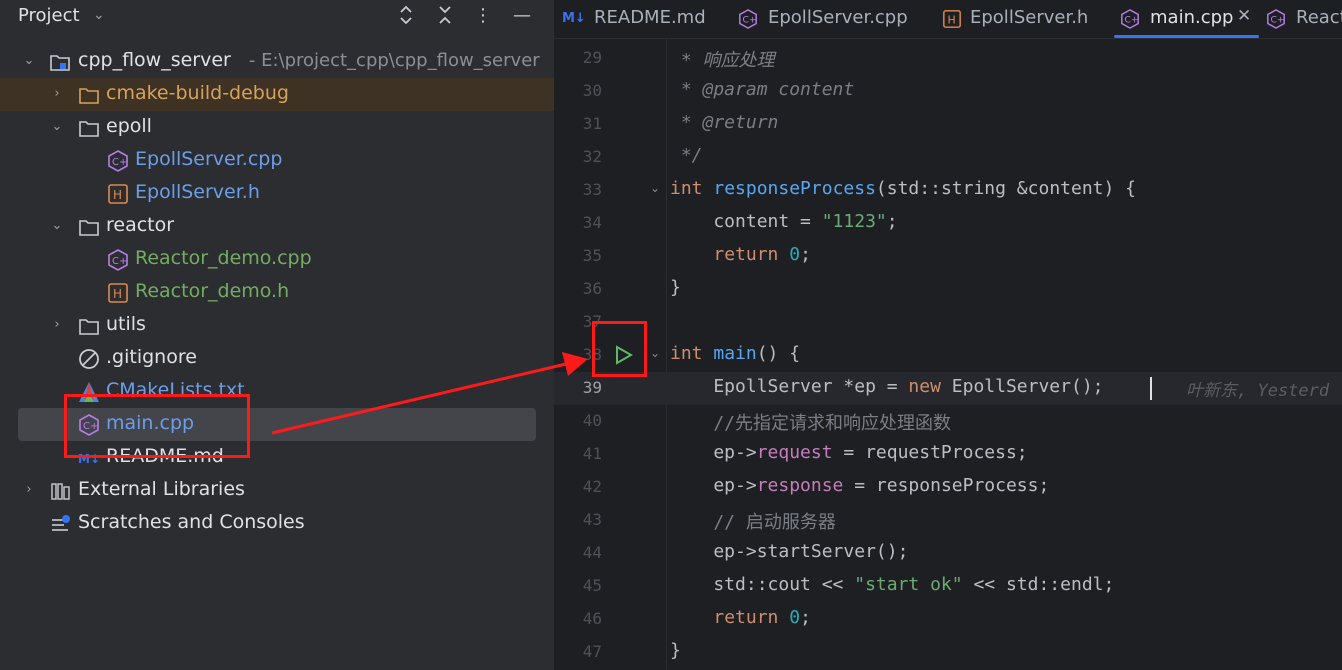 The width and height of the screenshot is (1342, 670). What do you see at coordinates (429, 393) in the screenshot?
I see `annotation-arrow` at bounding box center [429, 393].